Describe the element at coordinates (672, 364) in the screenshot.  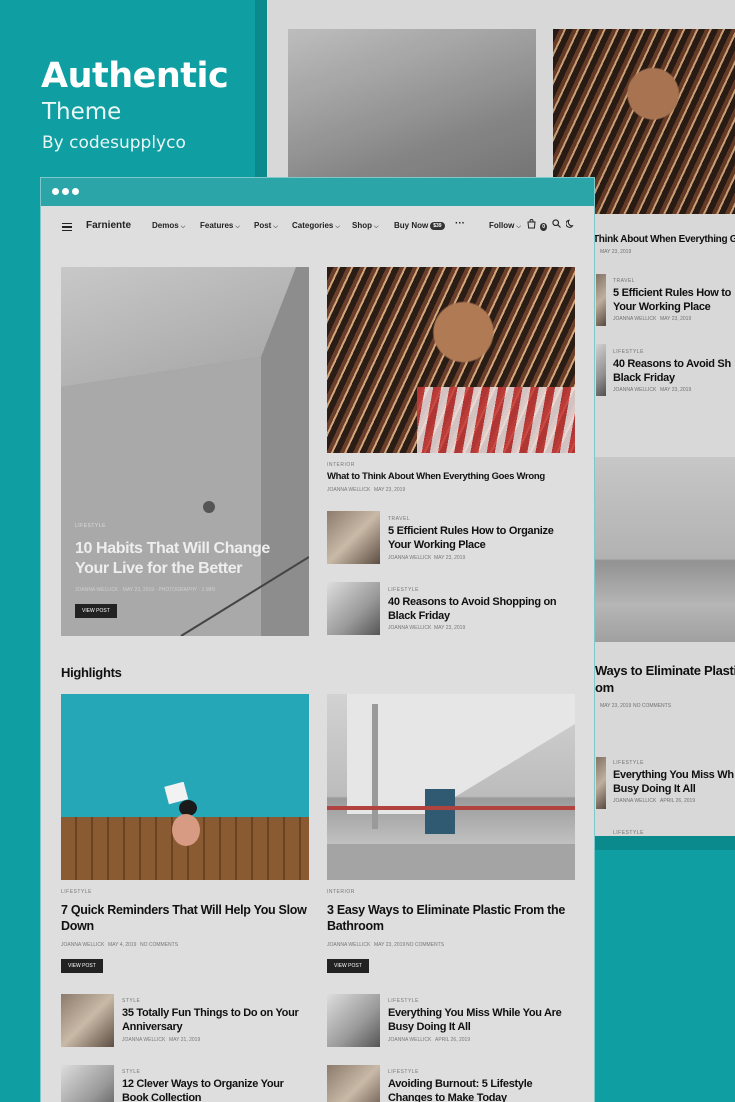
I see `back-post2-title-1: 40 Reasons to Avoid Sh` at that location.